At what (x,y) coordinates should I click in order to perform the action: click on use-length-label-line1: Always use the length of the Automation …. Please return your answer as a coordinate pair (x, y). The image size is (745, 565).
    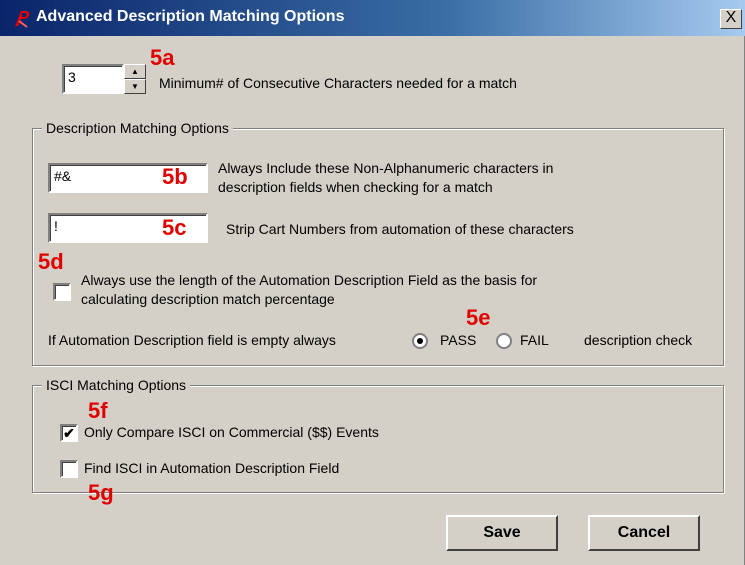
    Looking at the image, I should click on (309, 280).